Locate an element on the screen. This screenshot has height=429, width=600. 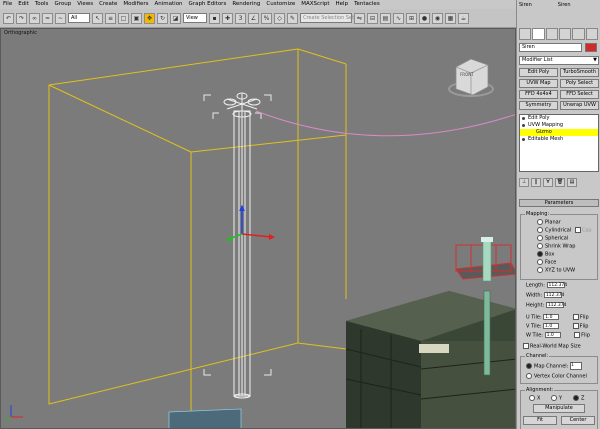
ffd-button: FFD 4x4x4 is located at coordinates (538, 94).